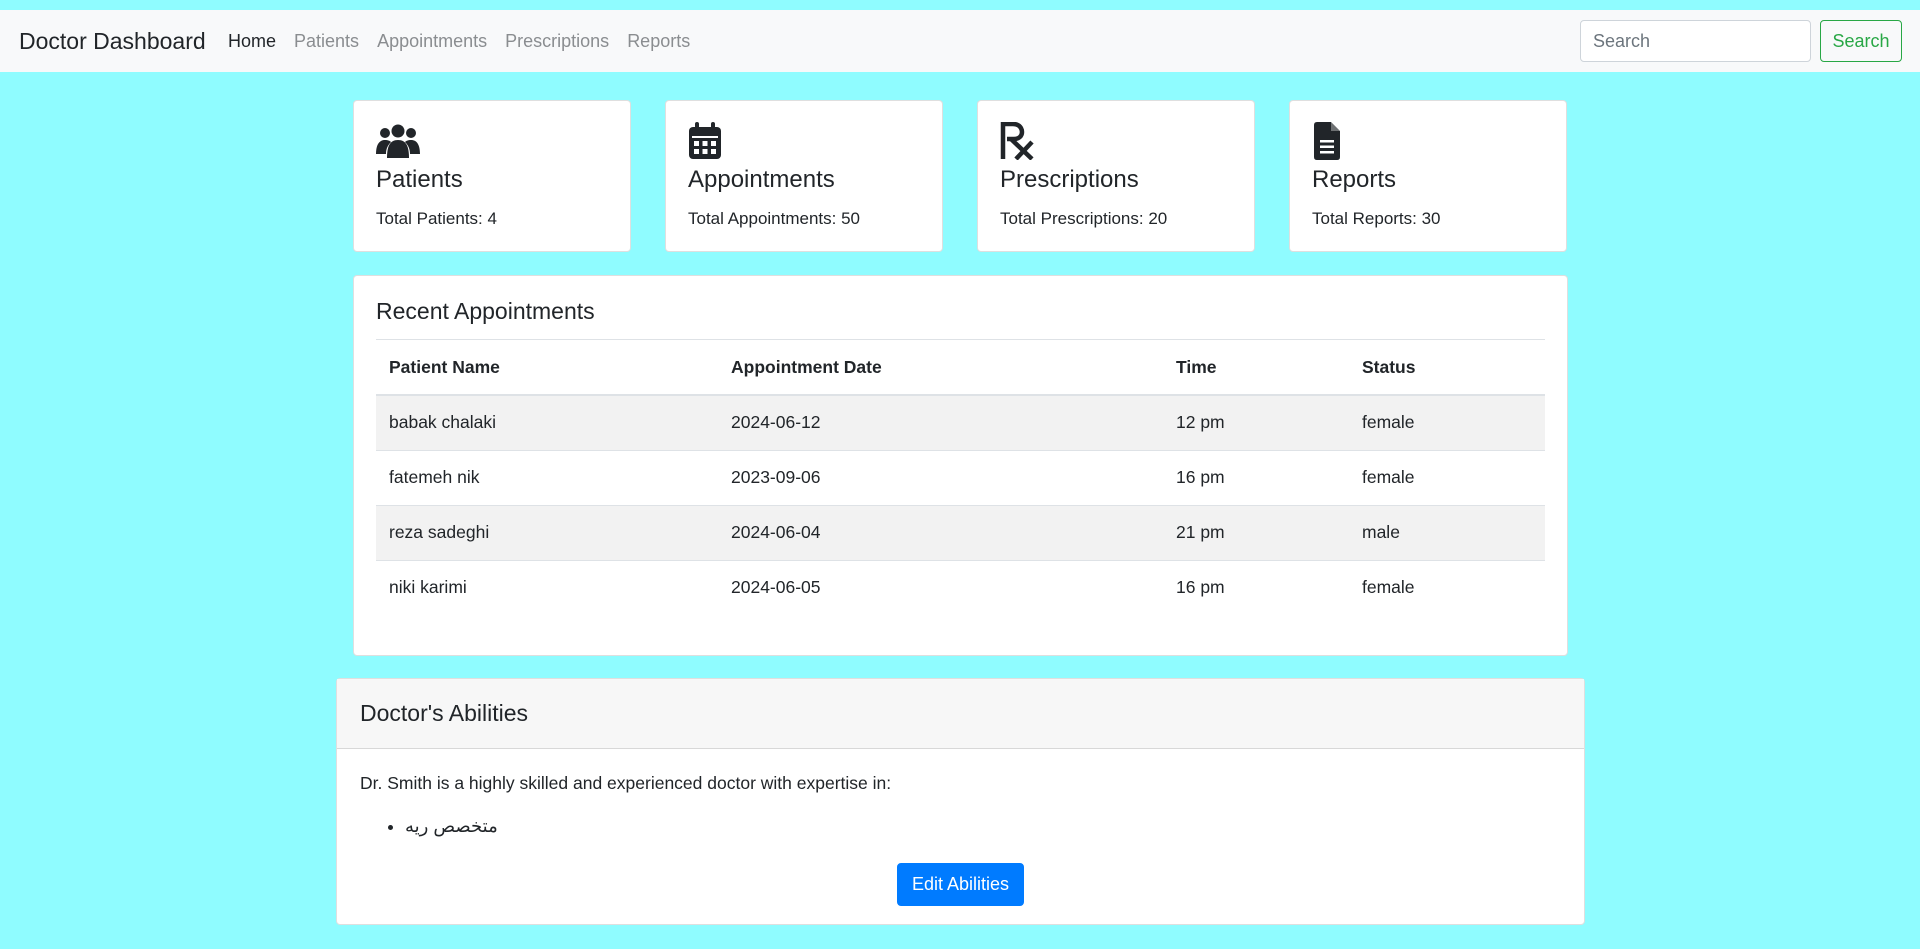 The width and height of the screenshot is (1920, 949). What do you see at coordinates (960, 884) in the screenshot?
I see `edit-abilities-button: Edit Abilities` at bounding box center [960, 884].